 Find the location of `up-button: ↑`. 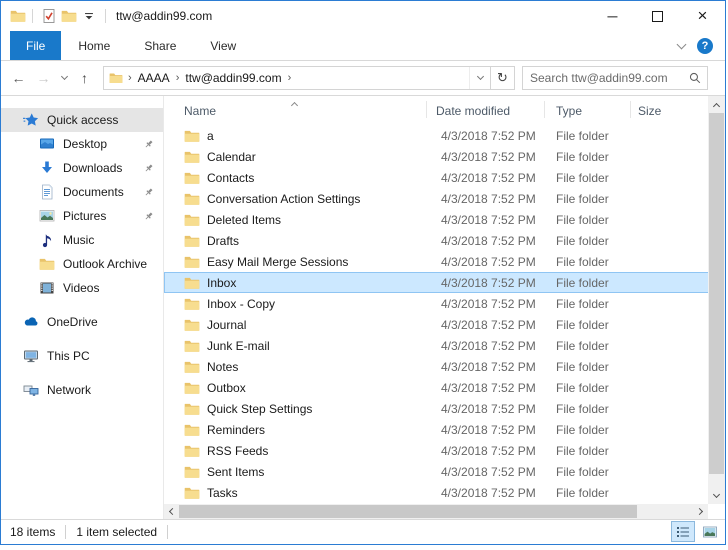

up-button: ↑ is located at coordinates (84, 78).